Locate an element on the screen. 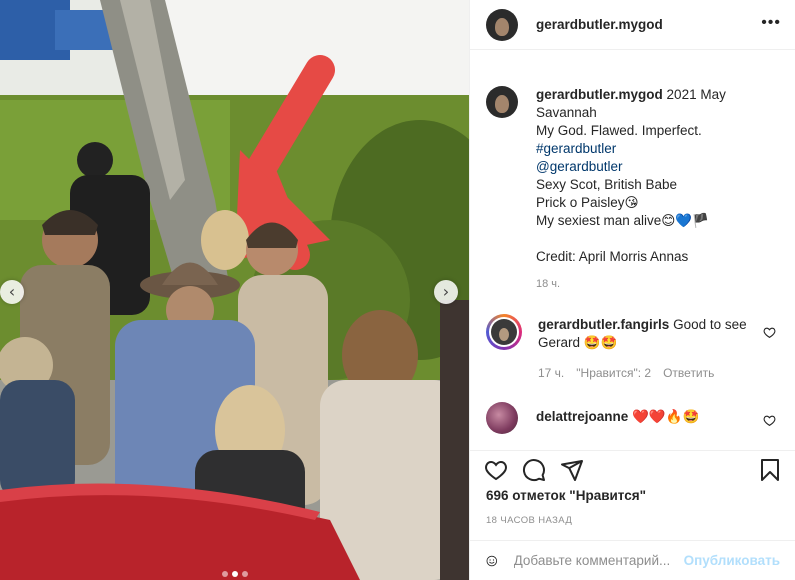  author-username: gerardbutler.mygod is located at coordinates (599, 24).